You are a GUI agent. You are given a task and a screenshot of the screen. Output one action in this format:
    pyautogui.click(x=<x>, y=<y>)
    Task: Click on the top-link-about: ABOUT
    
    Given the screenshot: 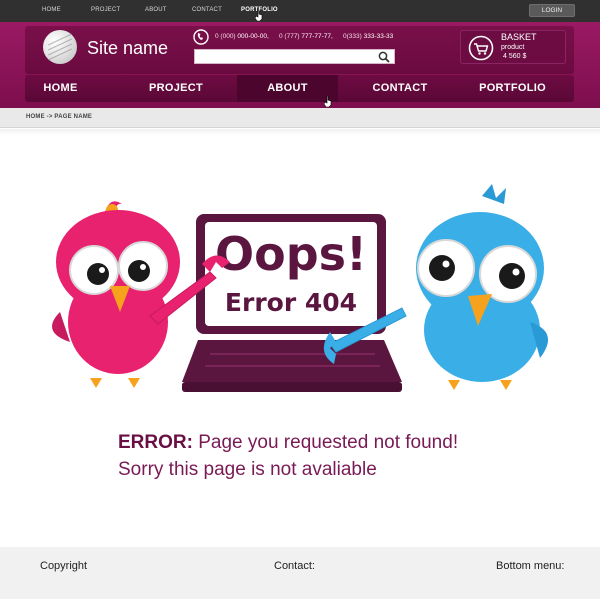 What is the action you would take?
    pyautogui.click(x=156, y=10)
    